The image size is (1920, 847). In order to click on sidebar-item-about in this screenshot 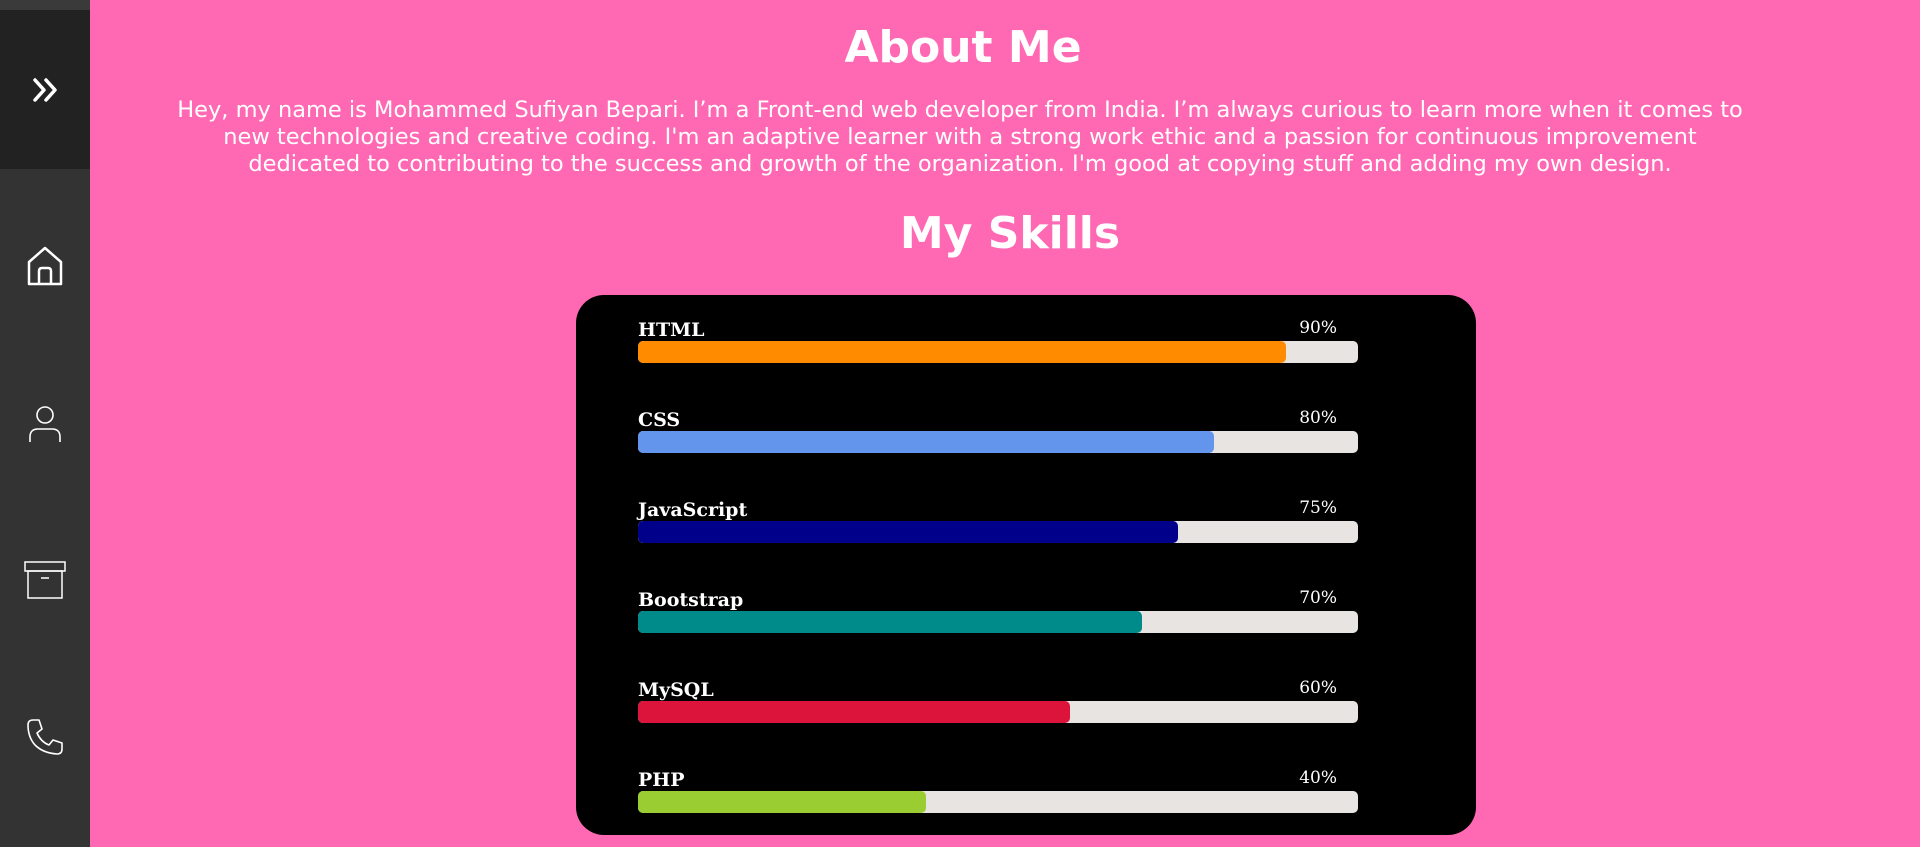, I will do `click(45, 424)`.